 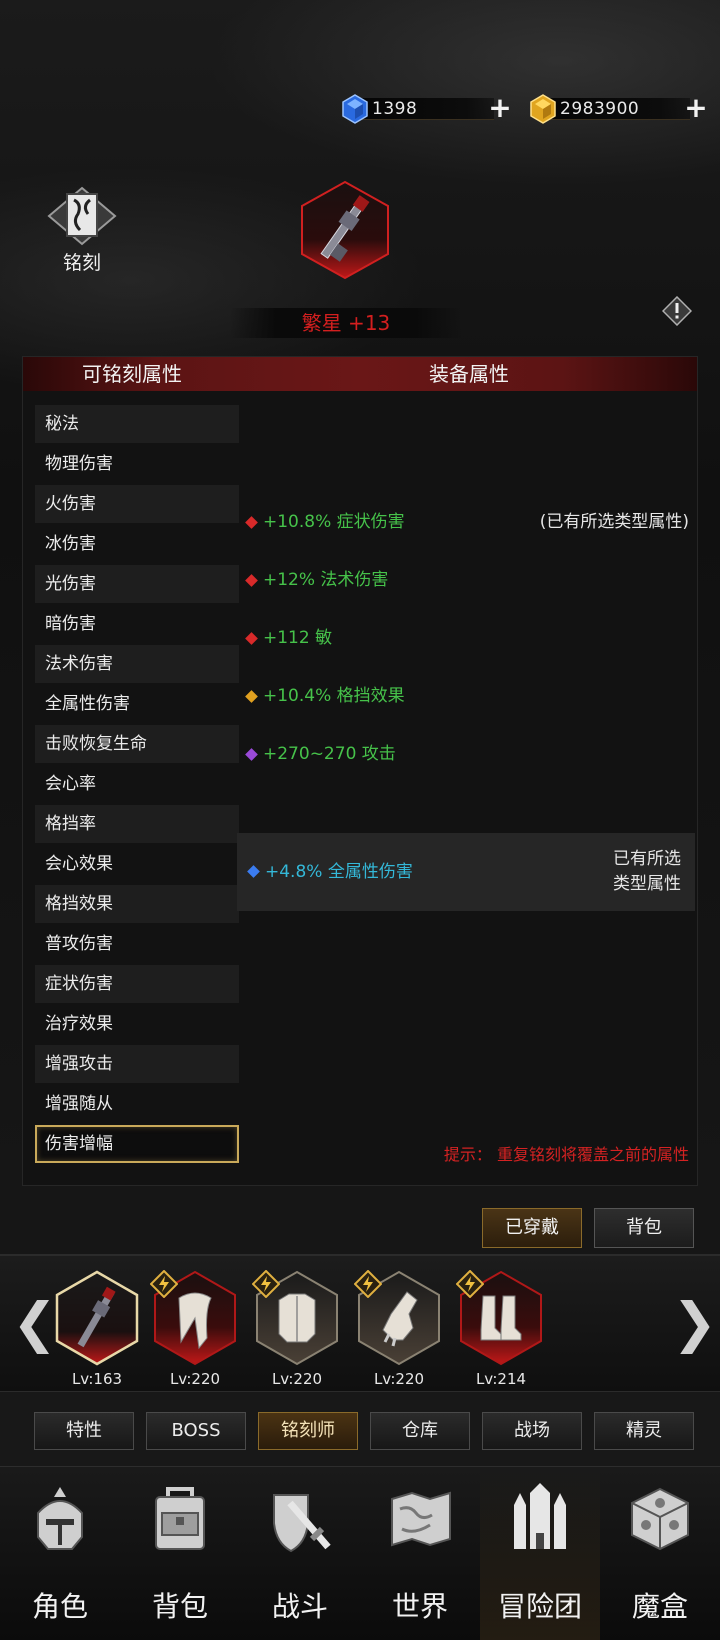 I want to click on attr-item-physical-dmg: 物理伤害, so click(x=137, y=464).